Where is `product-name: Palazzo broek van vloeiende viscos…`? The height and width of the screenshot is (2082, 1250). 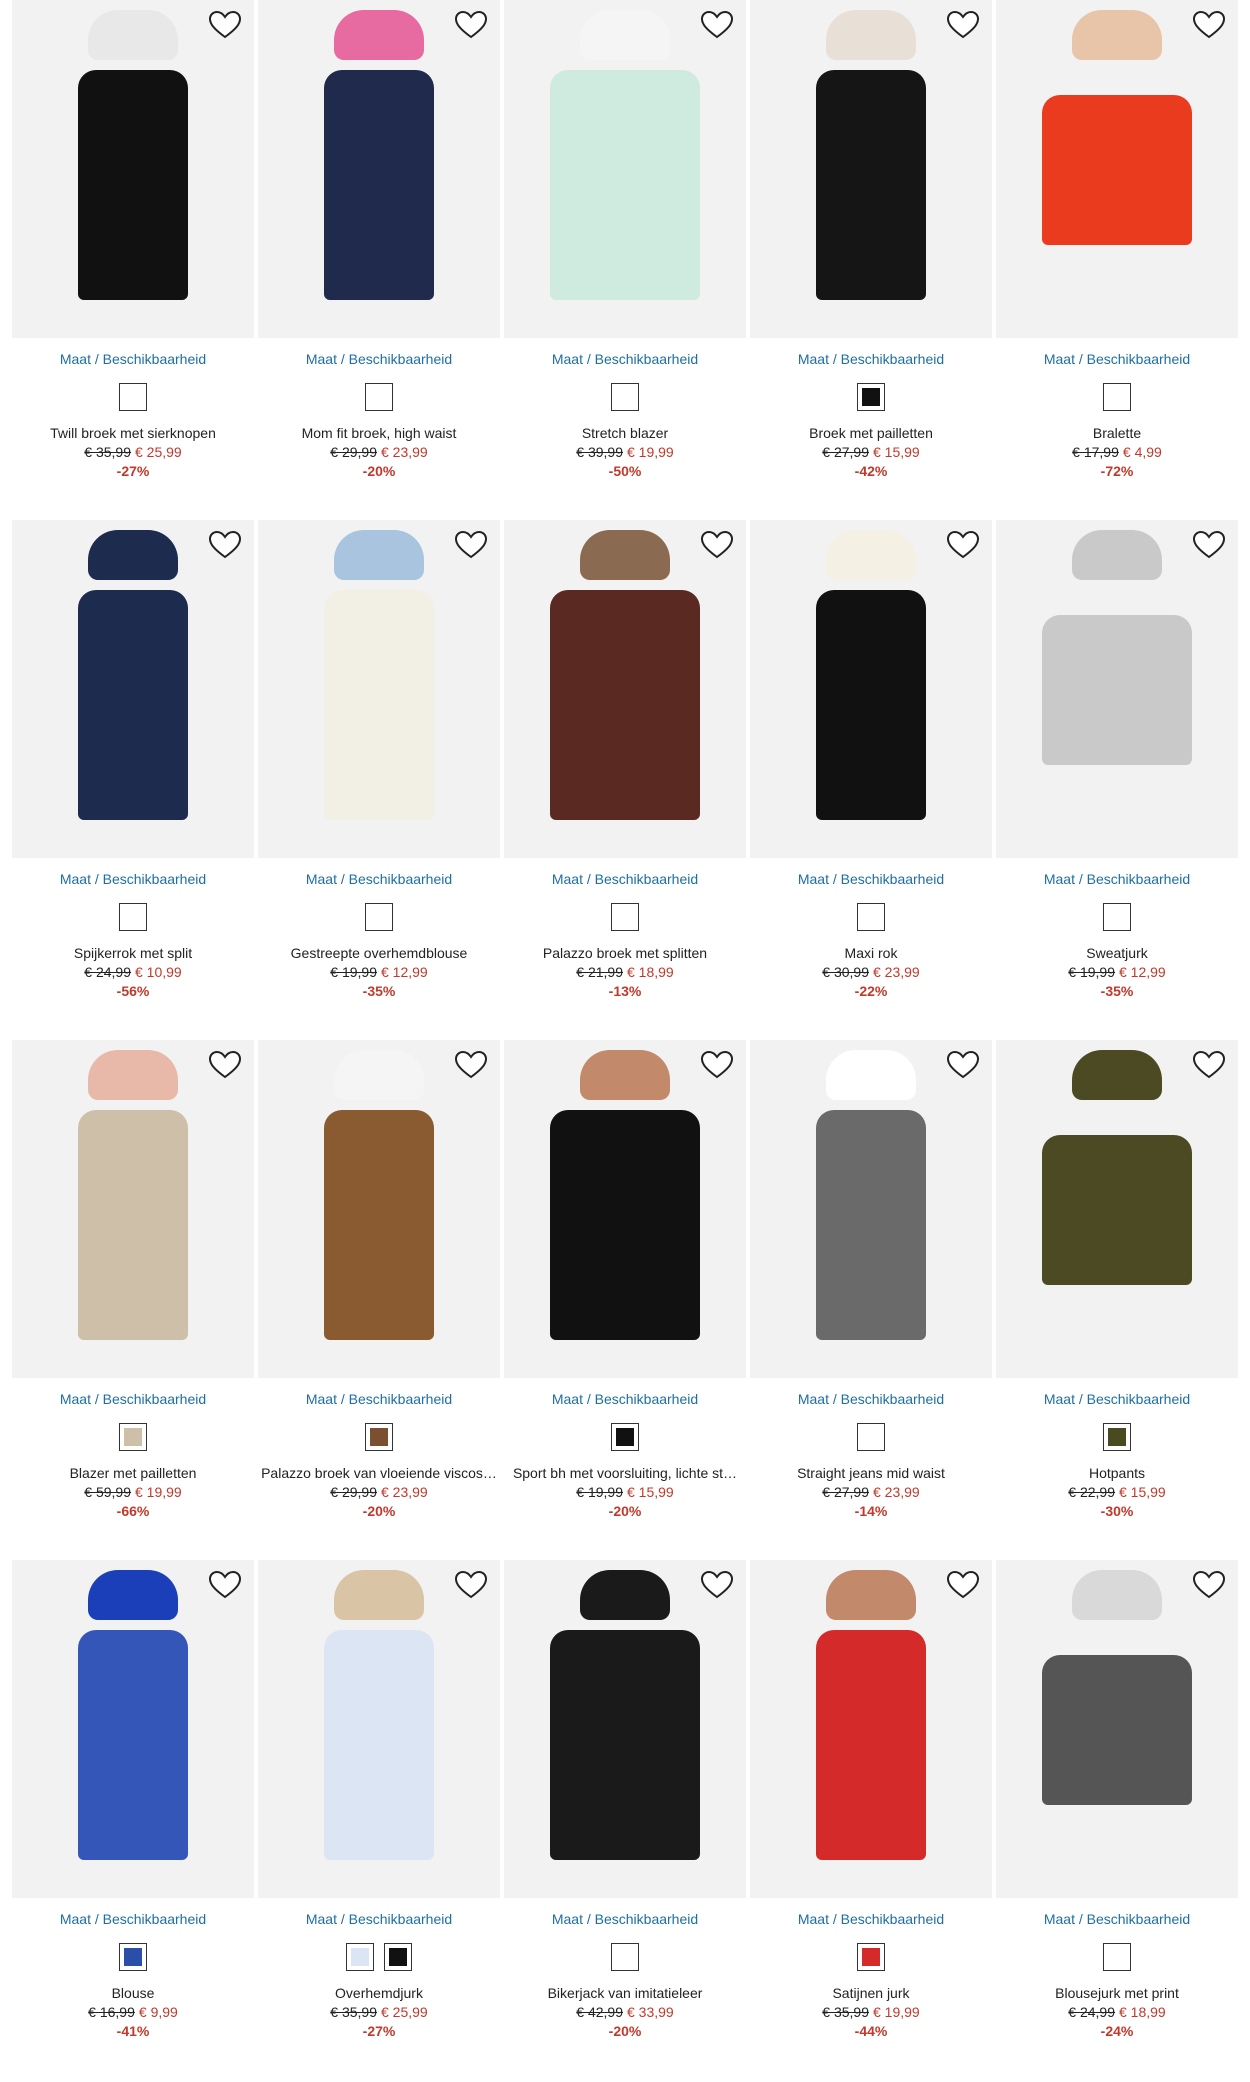 product-name: Palazzo broek van vloeiende viscos… is located at coordinates (379, 1473).